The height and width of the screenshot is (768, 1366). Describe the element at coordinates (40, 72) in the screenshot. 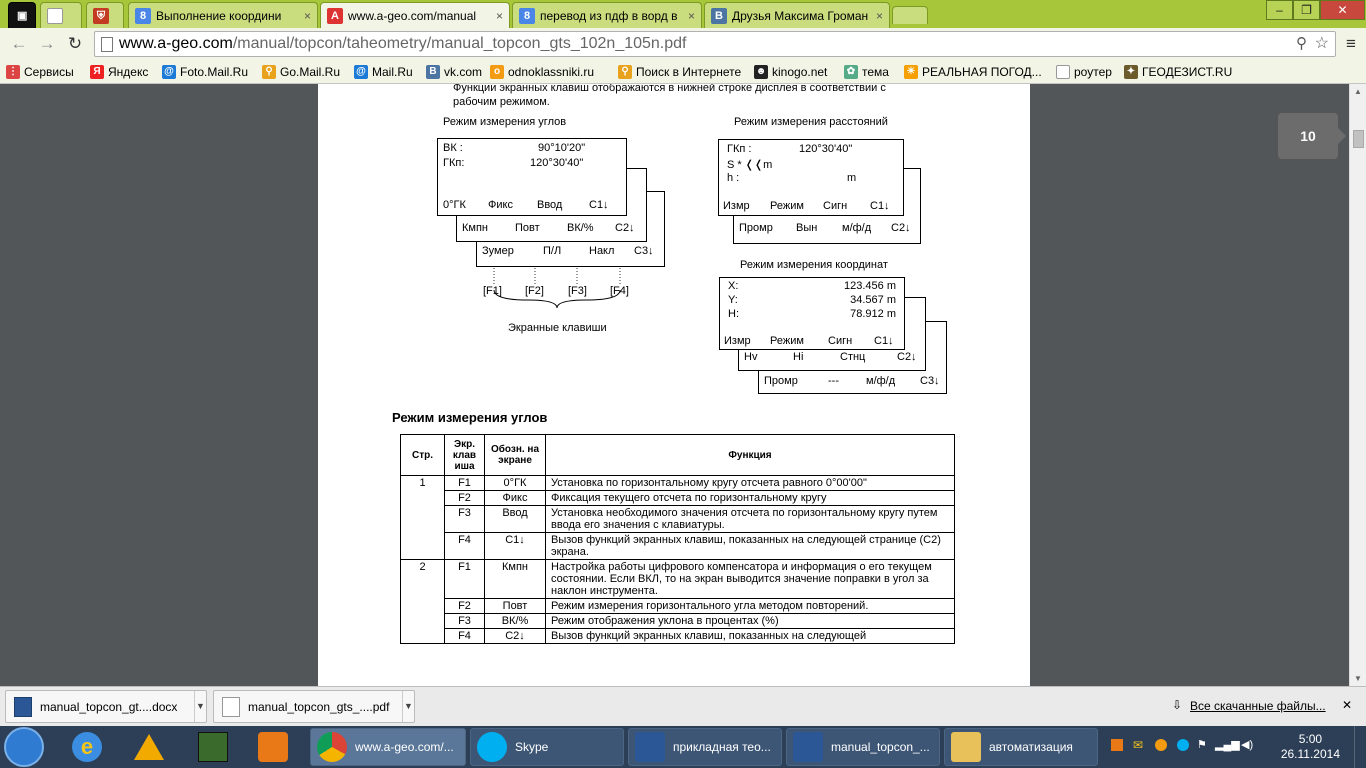

I see `bookmark-services: ⋮ Сервисы` at that location.